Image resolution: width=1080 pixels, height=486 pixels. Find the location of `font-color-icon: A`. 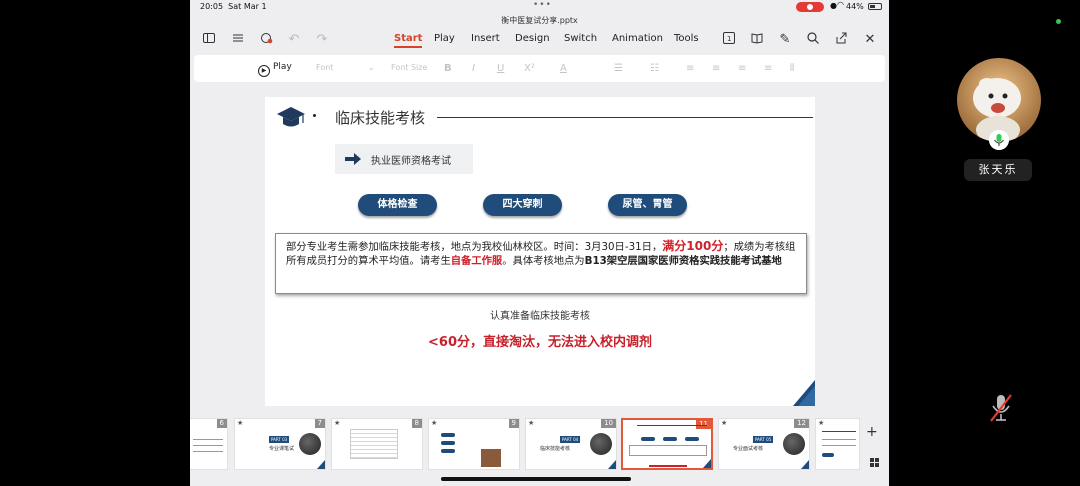

font-color-icon: A is located at coordinates (563, 68).